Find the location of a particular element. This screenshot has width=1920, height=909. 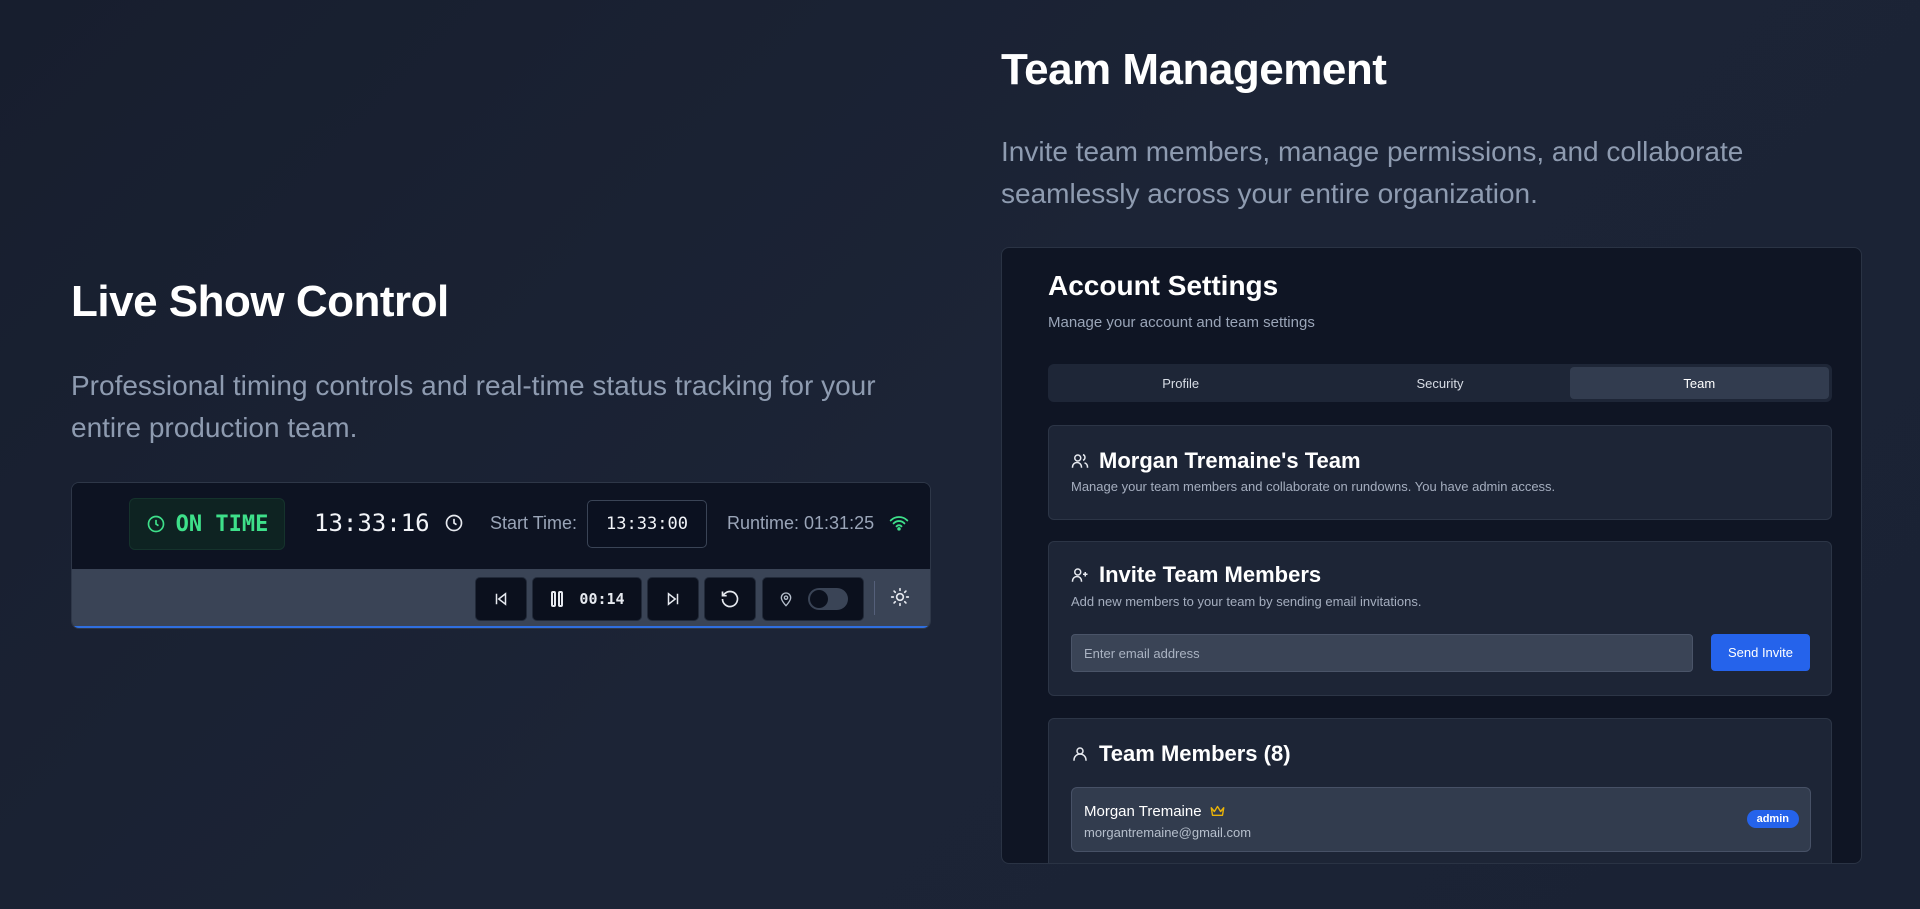

member-name: Morgan Tremaine is located at coordinates (1143, 811).